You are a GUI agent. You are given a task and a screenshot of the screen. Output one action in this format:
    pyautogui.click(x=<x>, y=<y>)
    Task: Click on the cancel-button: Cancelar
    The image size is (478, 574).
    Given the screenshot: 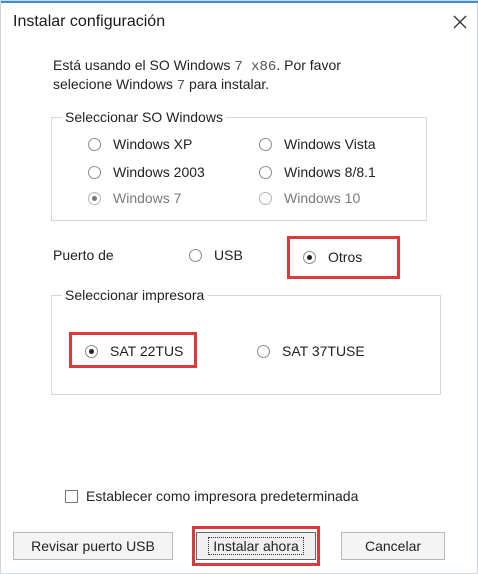 What is the action you would take?
    pyautogui.click(x=393, y=546)
    